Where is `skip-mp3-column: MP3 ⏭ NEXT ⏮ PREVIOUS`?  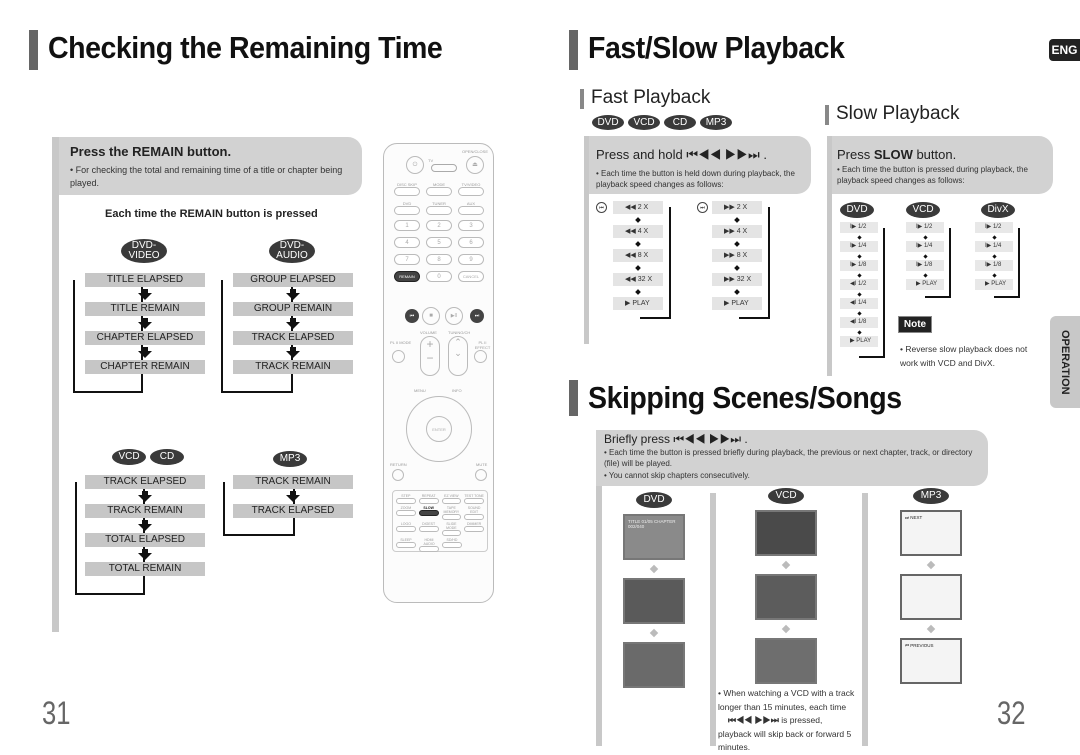
skip-mp3-column: MP3 ⏭ NEXT ⏮ PREVIOUS is located at coordinates (931, 586).